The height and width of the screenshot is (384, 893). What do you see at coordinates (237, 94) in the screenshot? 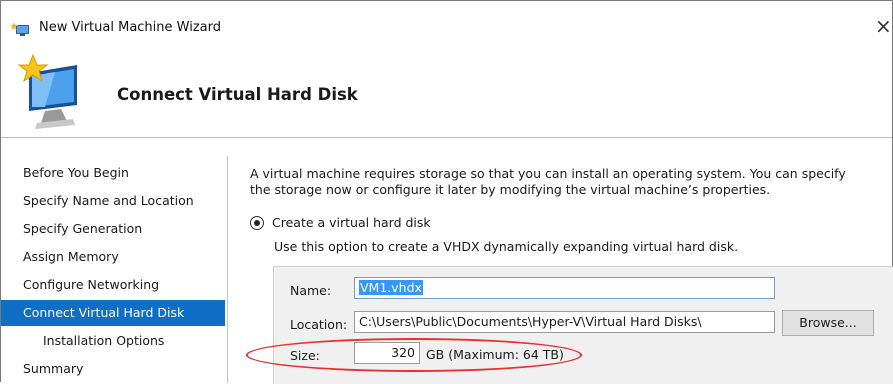
I see `page-title: Connect Virtual Hard Disk` at bounding box center [237, 94].